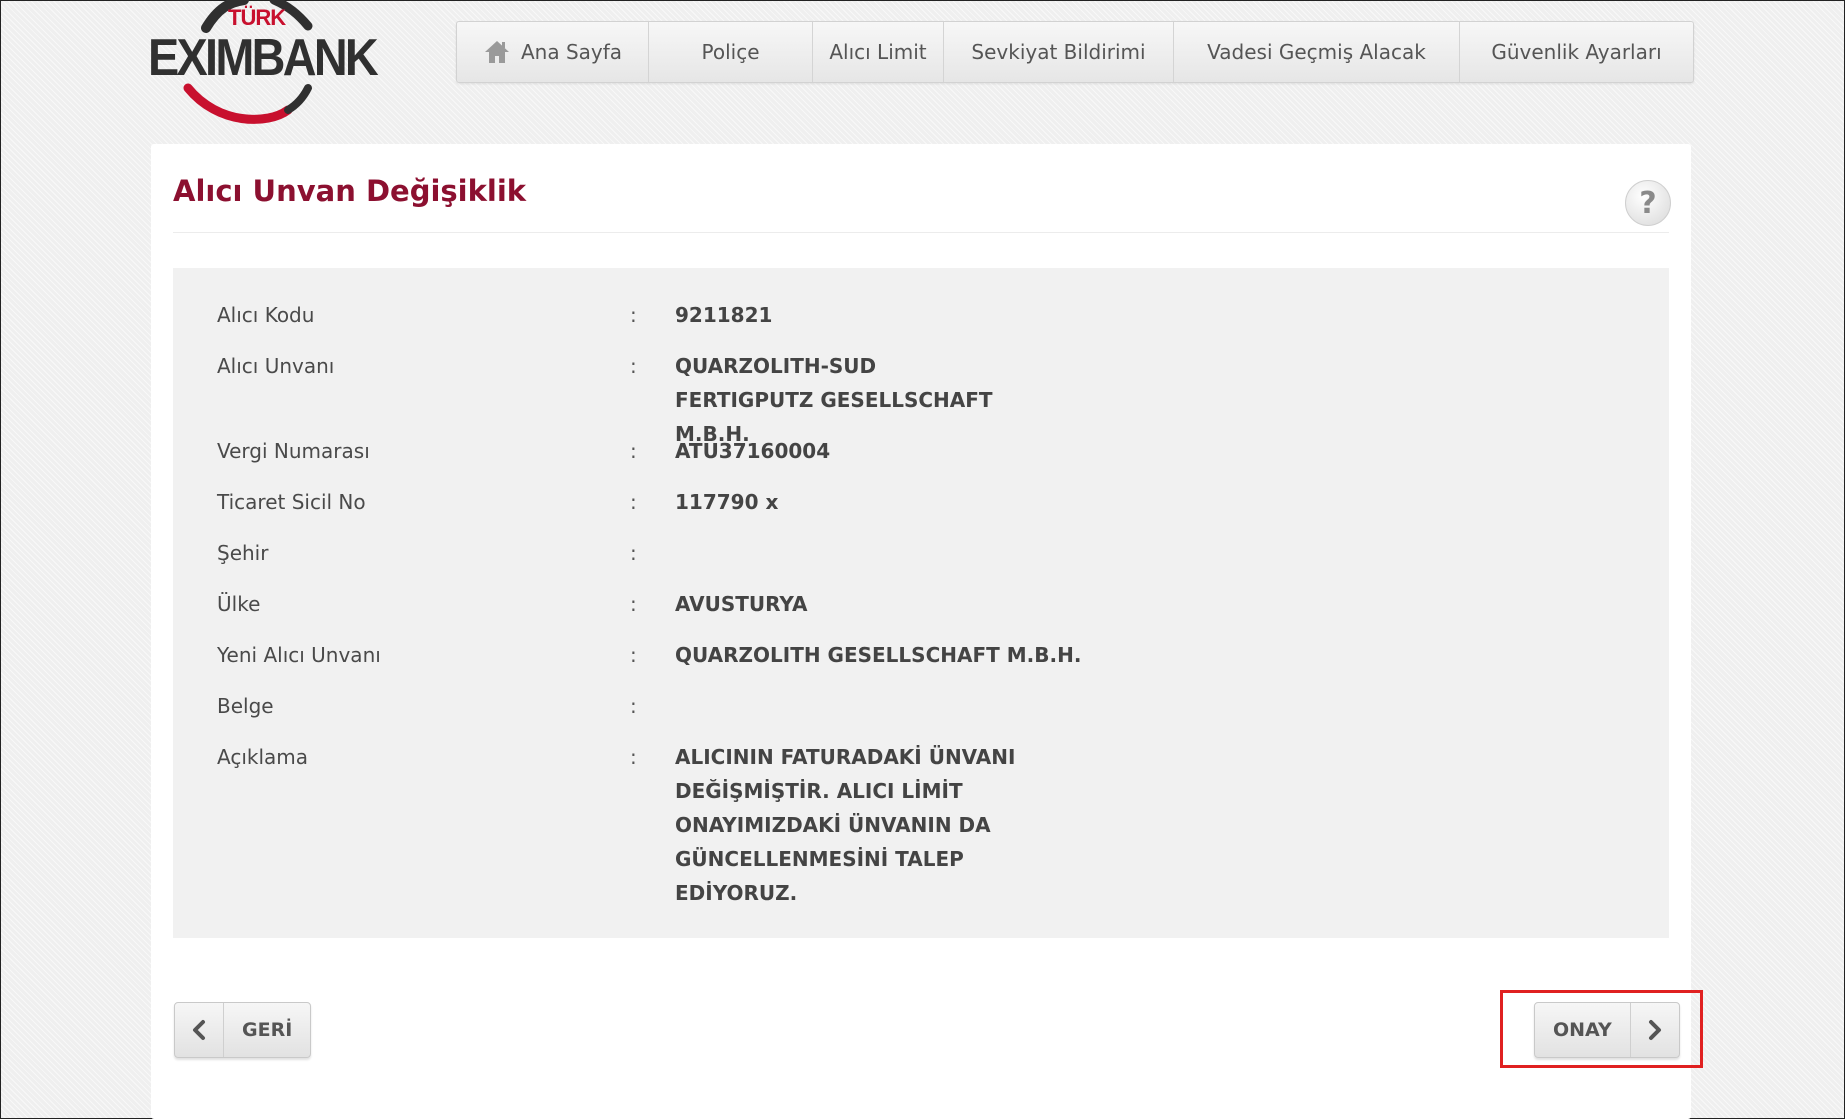  I want to click on field-value: ATU37160004, so click(753, 451).